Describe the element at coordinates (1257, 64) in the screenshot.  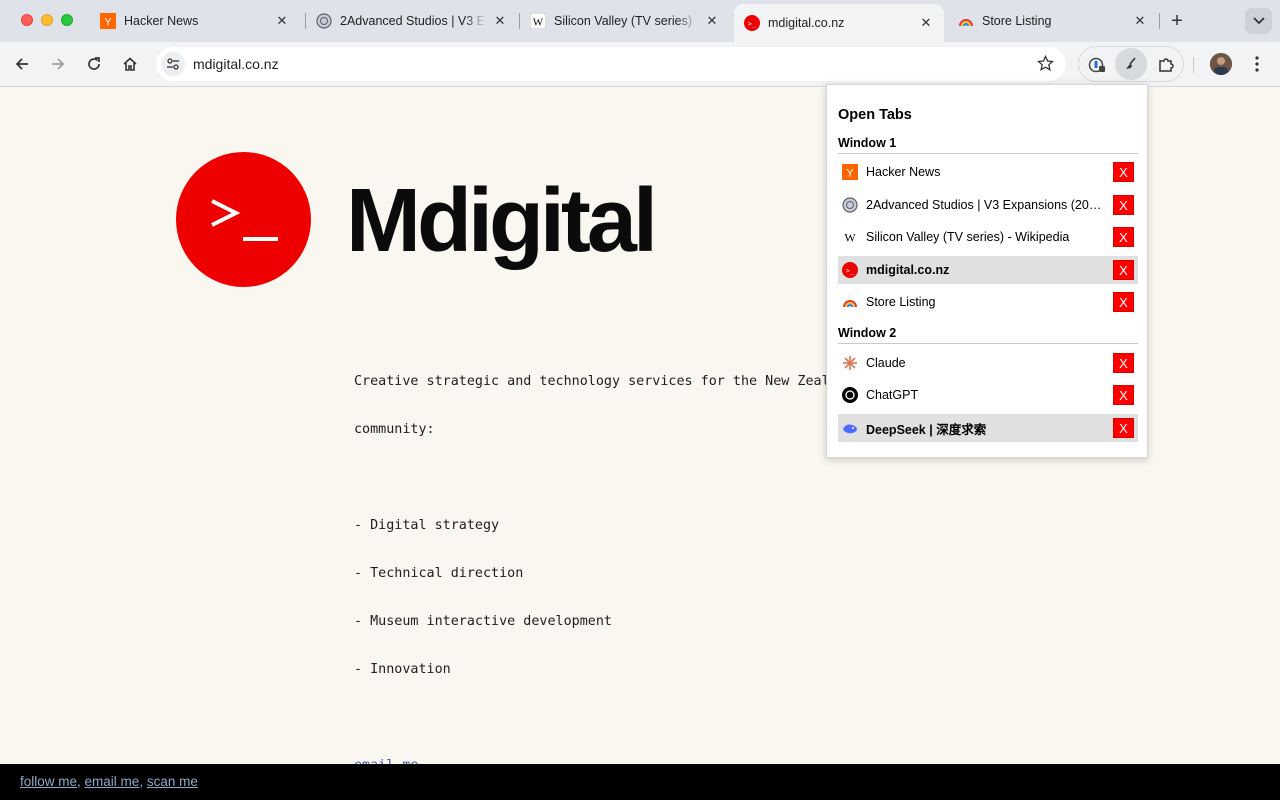
I see `more-menu-icon` at that location.